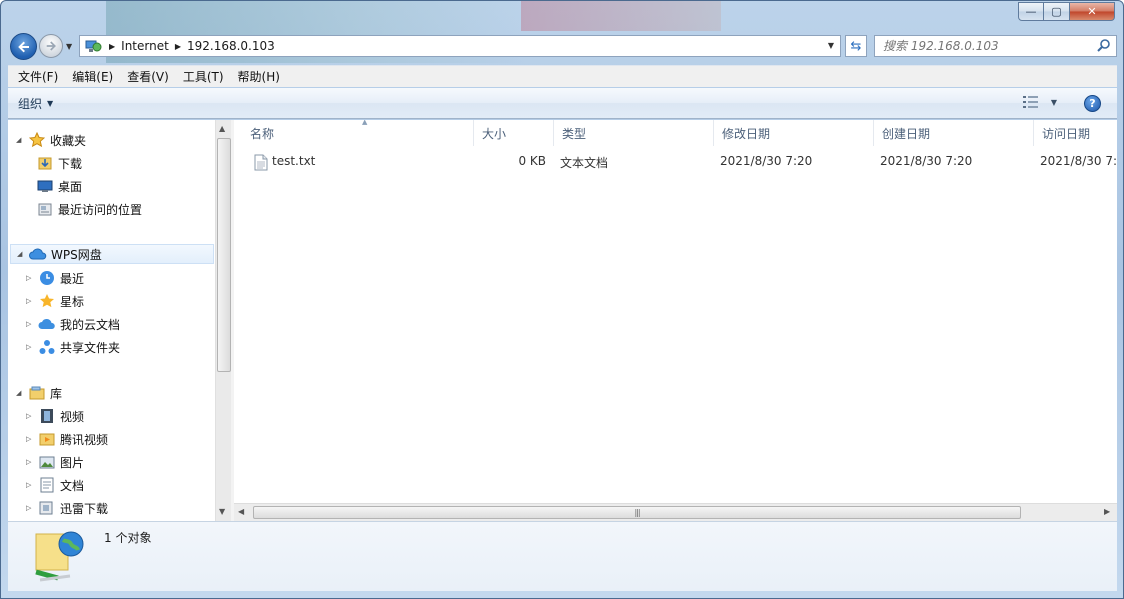  I want to click on sidebar-item-label: 文档, so click(72, 485).